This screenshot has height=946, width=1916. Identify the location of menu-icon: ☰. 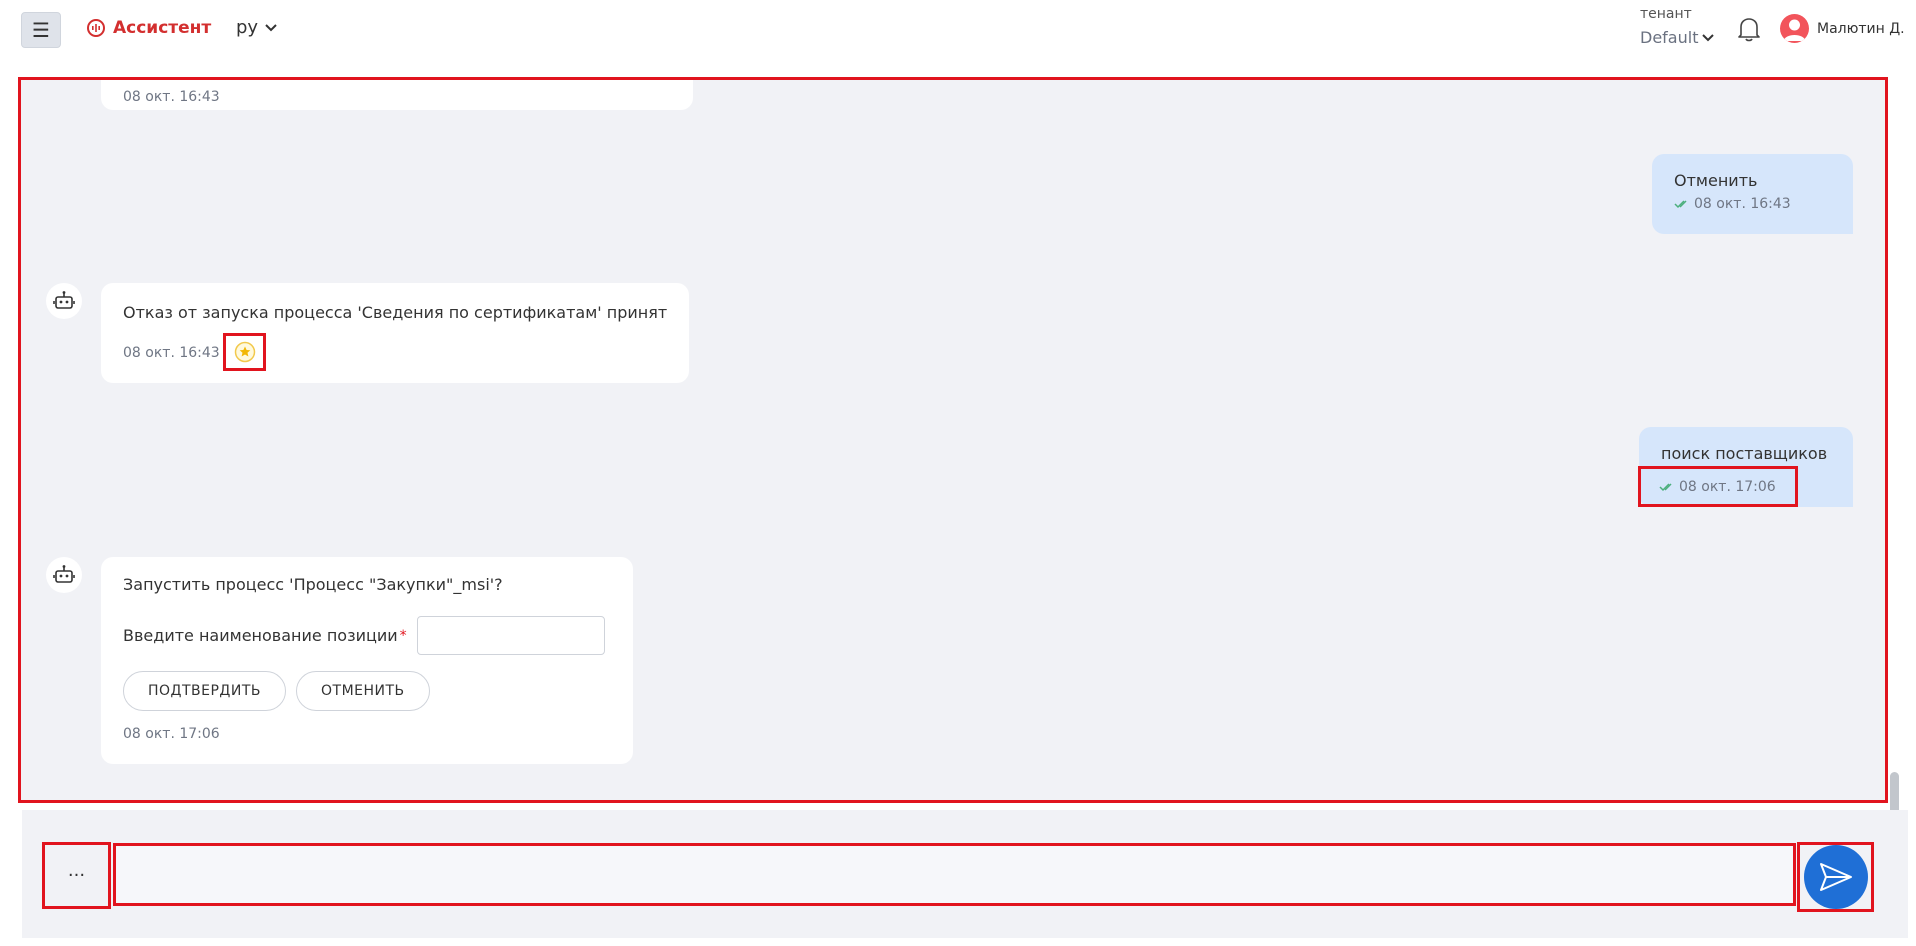
(41, 30).